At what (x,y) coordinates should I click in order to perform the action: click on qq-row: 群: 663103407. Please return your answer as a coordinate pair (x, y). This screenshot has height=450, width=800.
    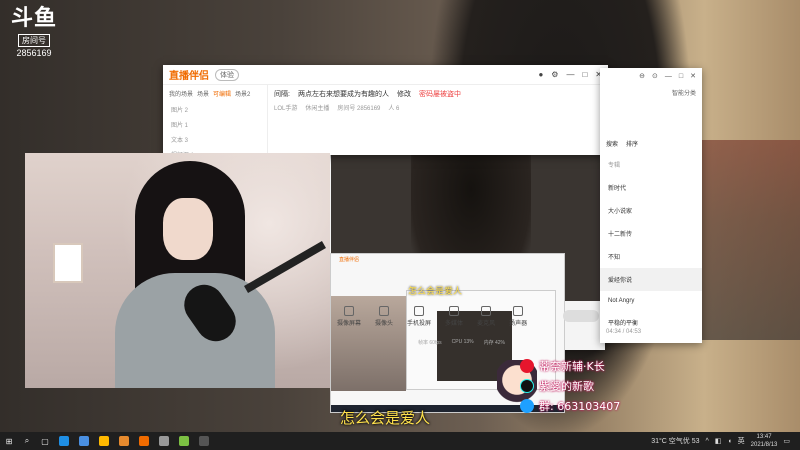
    Looking at the image, I should click on (570, 406).